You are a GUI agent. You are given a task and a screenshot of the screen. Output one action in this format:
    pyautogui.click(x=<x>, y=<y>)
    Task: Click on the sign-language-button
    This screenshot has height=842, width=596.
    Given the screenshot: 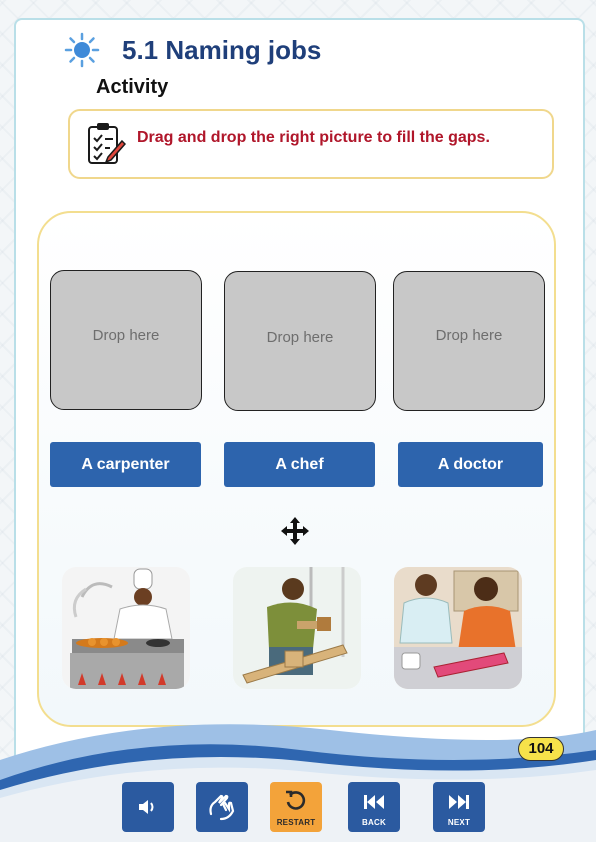 What is the action you would take?
    pyautogui.click(x=222, y=807)
    